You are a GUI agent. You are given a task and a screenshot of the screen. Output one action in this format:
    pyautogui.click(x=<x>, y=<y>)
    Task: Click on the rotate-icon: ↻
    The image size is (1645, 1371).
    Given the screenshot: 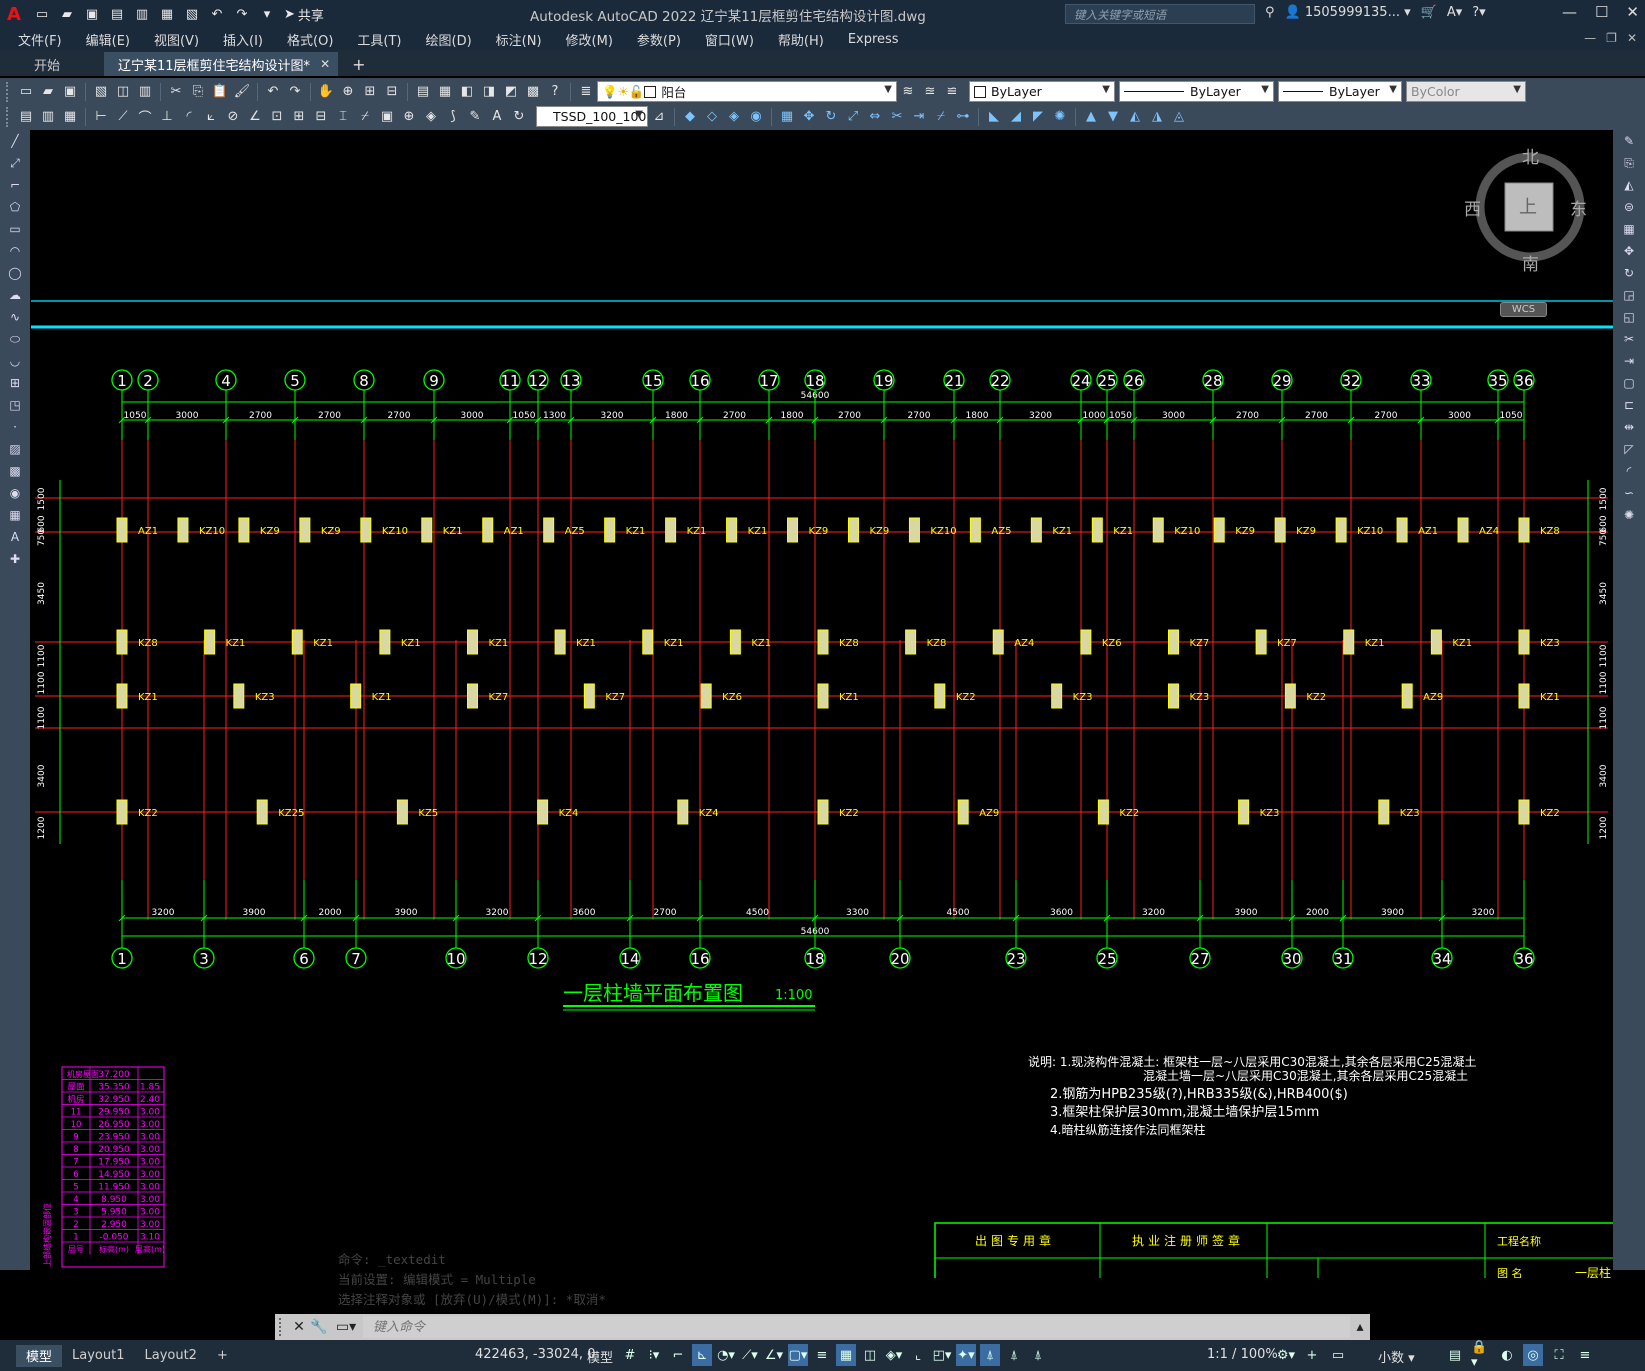 What is the action you would take?
    pyautogui.click(x=831, y=117)
    